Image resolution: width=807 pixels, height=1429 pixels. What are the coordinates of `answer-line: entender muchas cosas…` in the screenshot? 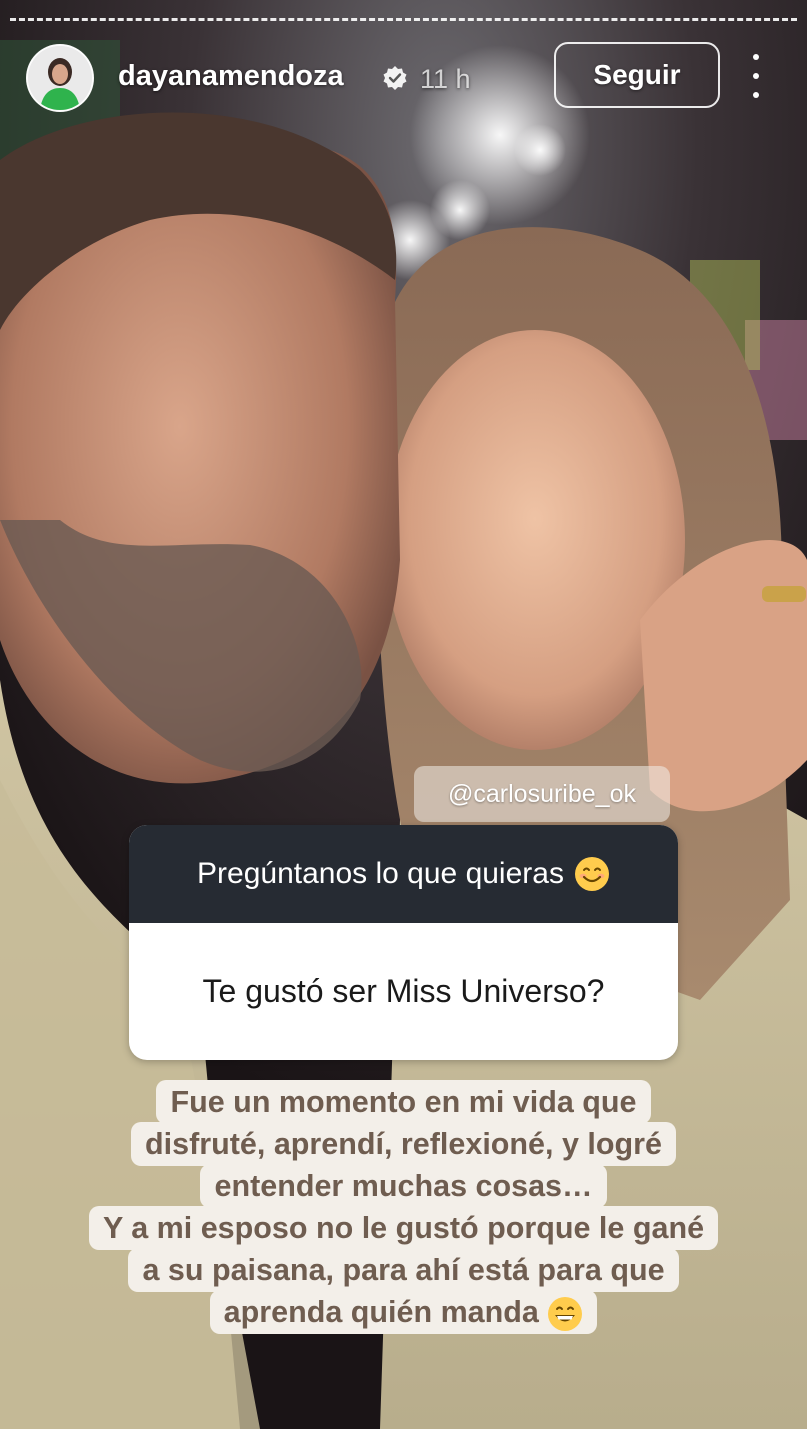 It's located at (403, 1186).